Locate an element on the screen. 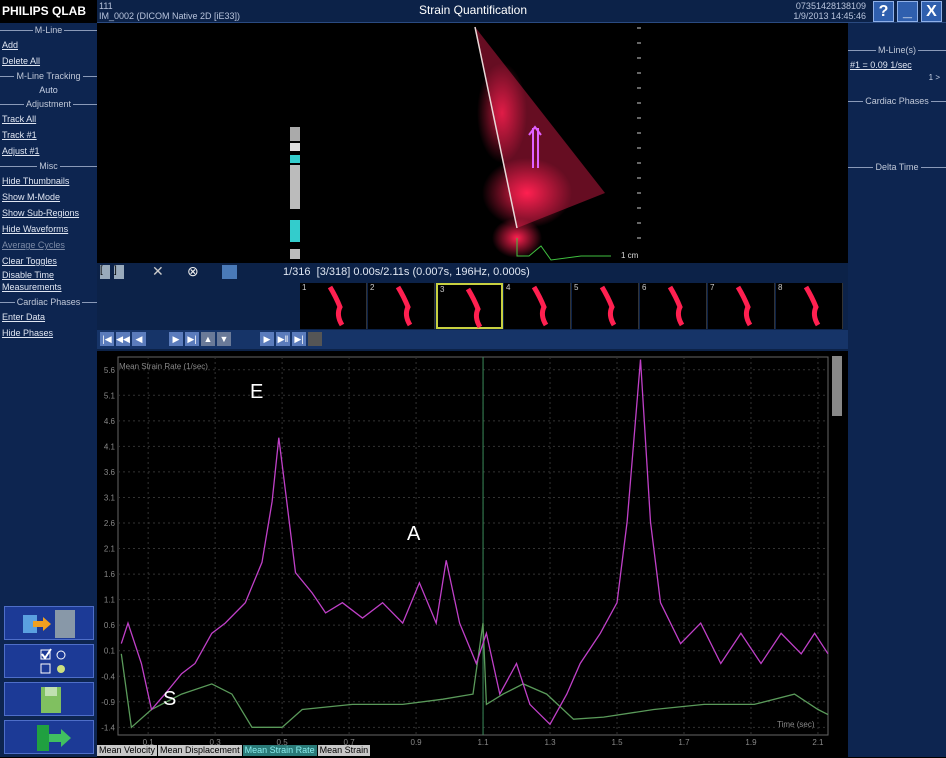  section-tracking: M-Line Tracking is located at coordinates (48, 76).